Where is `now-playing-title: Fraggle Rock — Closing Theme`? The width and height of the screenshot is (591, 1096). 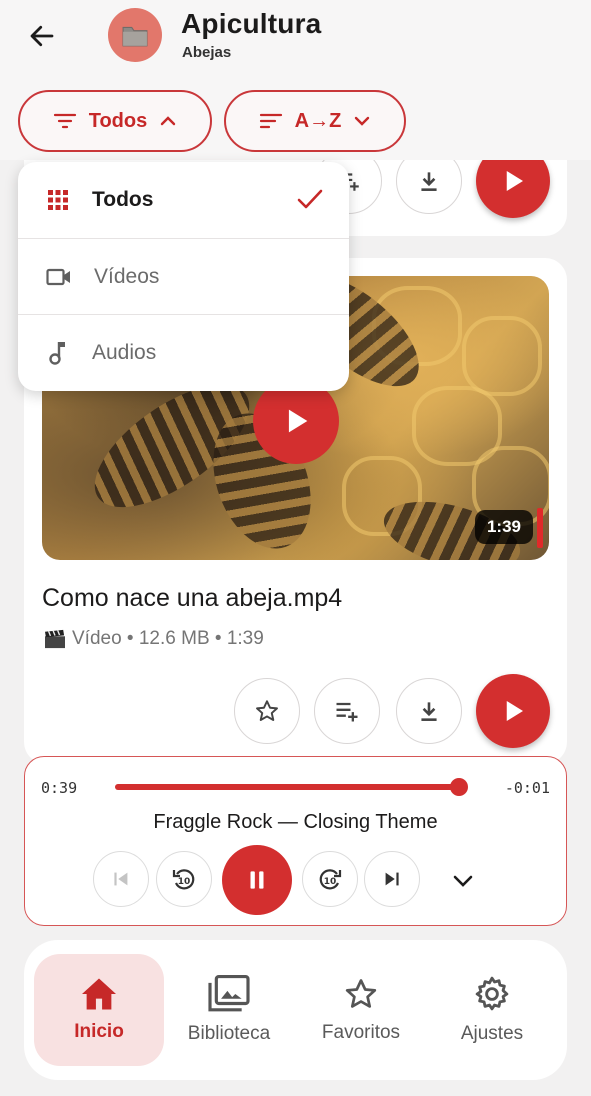 now-playing-title: Fraggle Rock — Closing Theme is located at coordinates (295, 822).